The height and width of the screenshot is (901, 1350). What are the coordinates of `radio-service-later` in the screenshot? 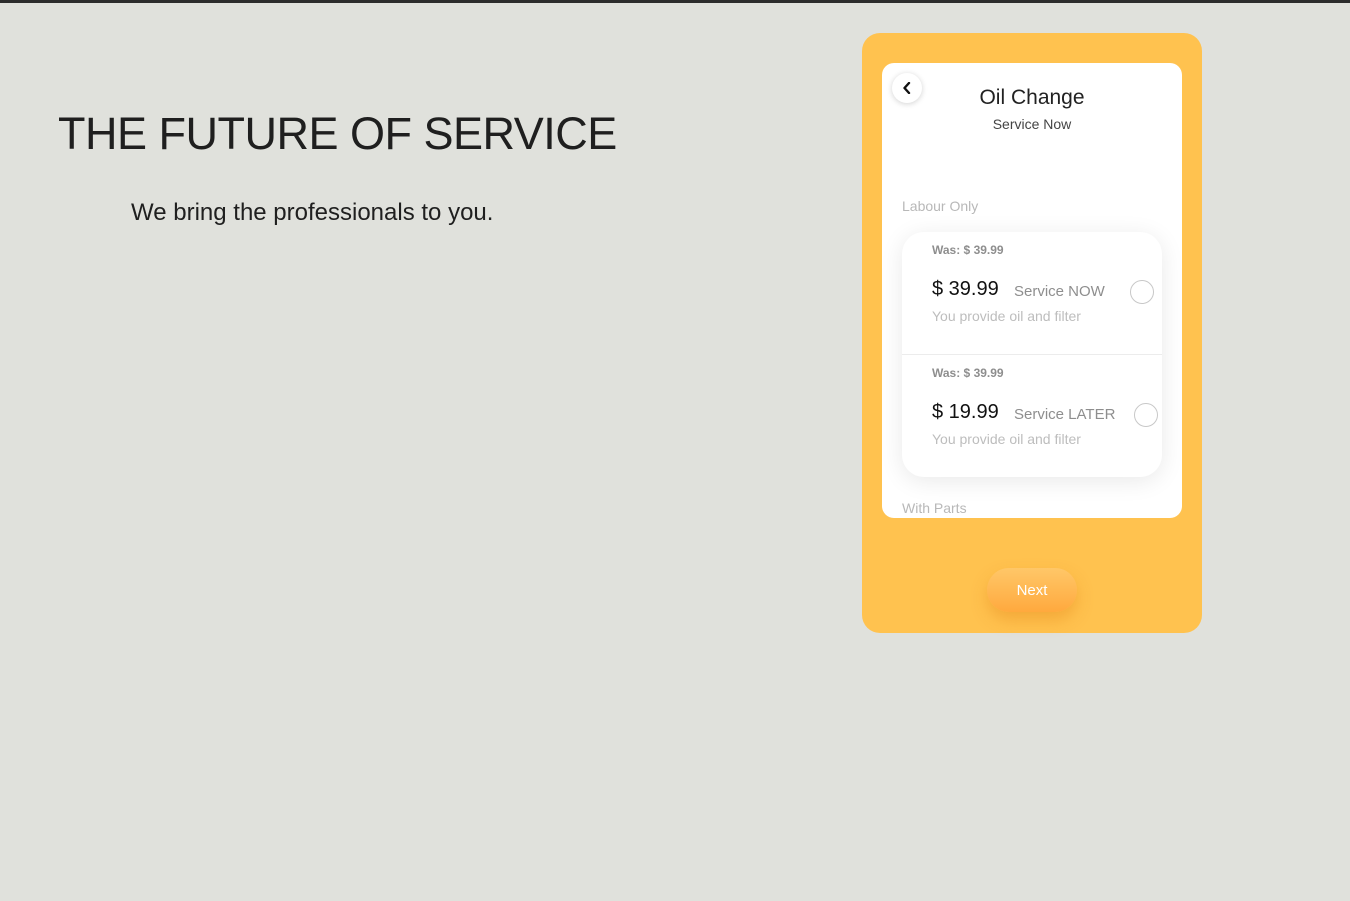 It's located at (1146, 415).